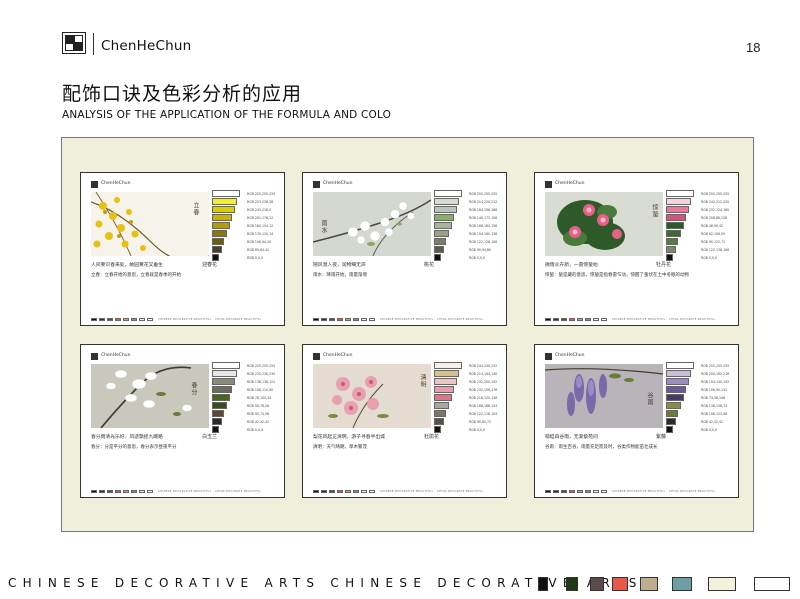  What do you see at coordinates (714, 414) in the screenshot?
I see `rgb-code: RGB 106,122,58` at bounding box center [714, 414].